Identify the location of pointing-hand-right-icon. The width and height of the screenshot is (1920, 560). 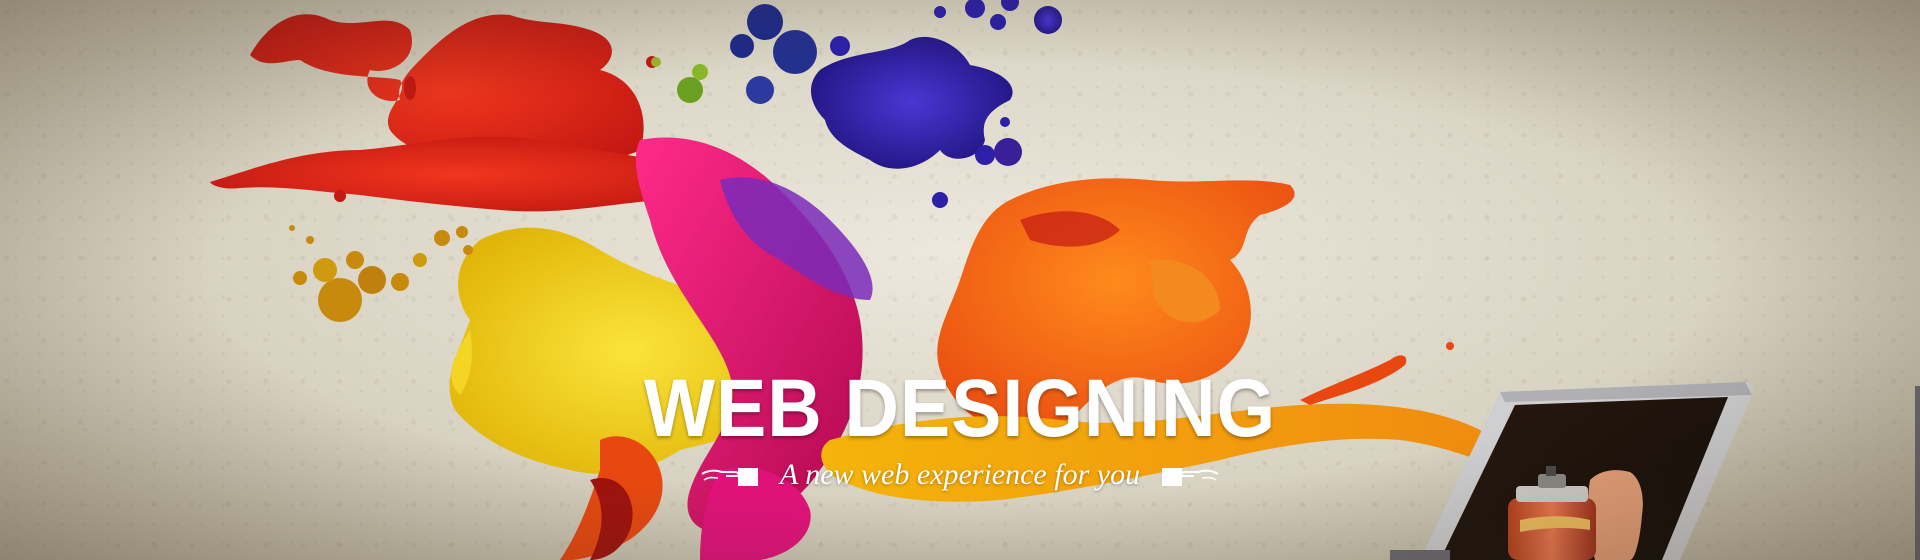
(729, 477).